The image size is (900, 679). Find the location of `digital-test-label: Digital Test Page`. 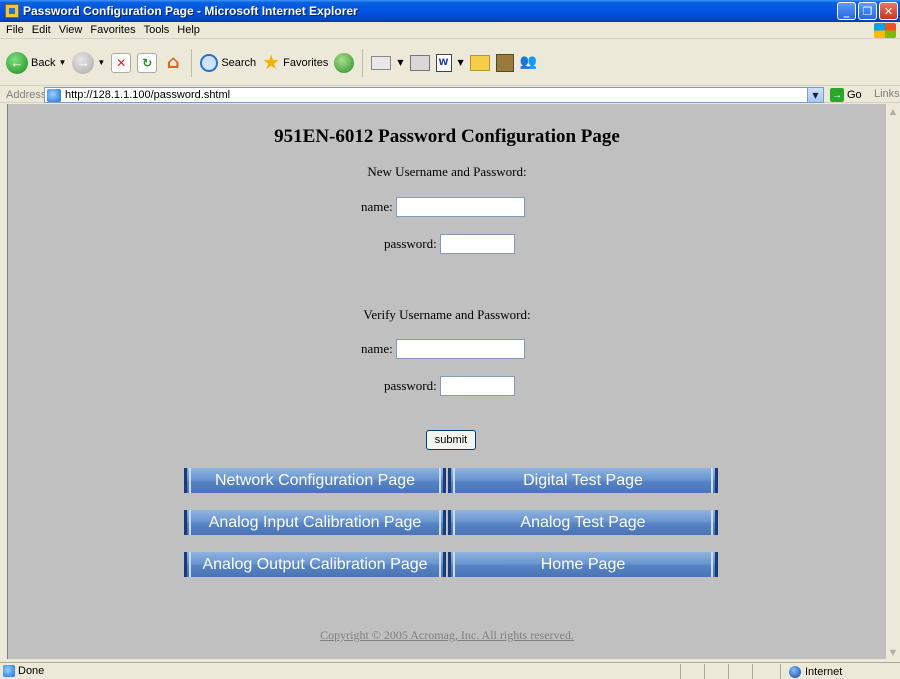

digital-test-label: Digital Test Page is located at coordinates (583, 480).